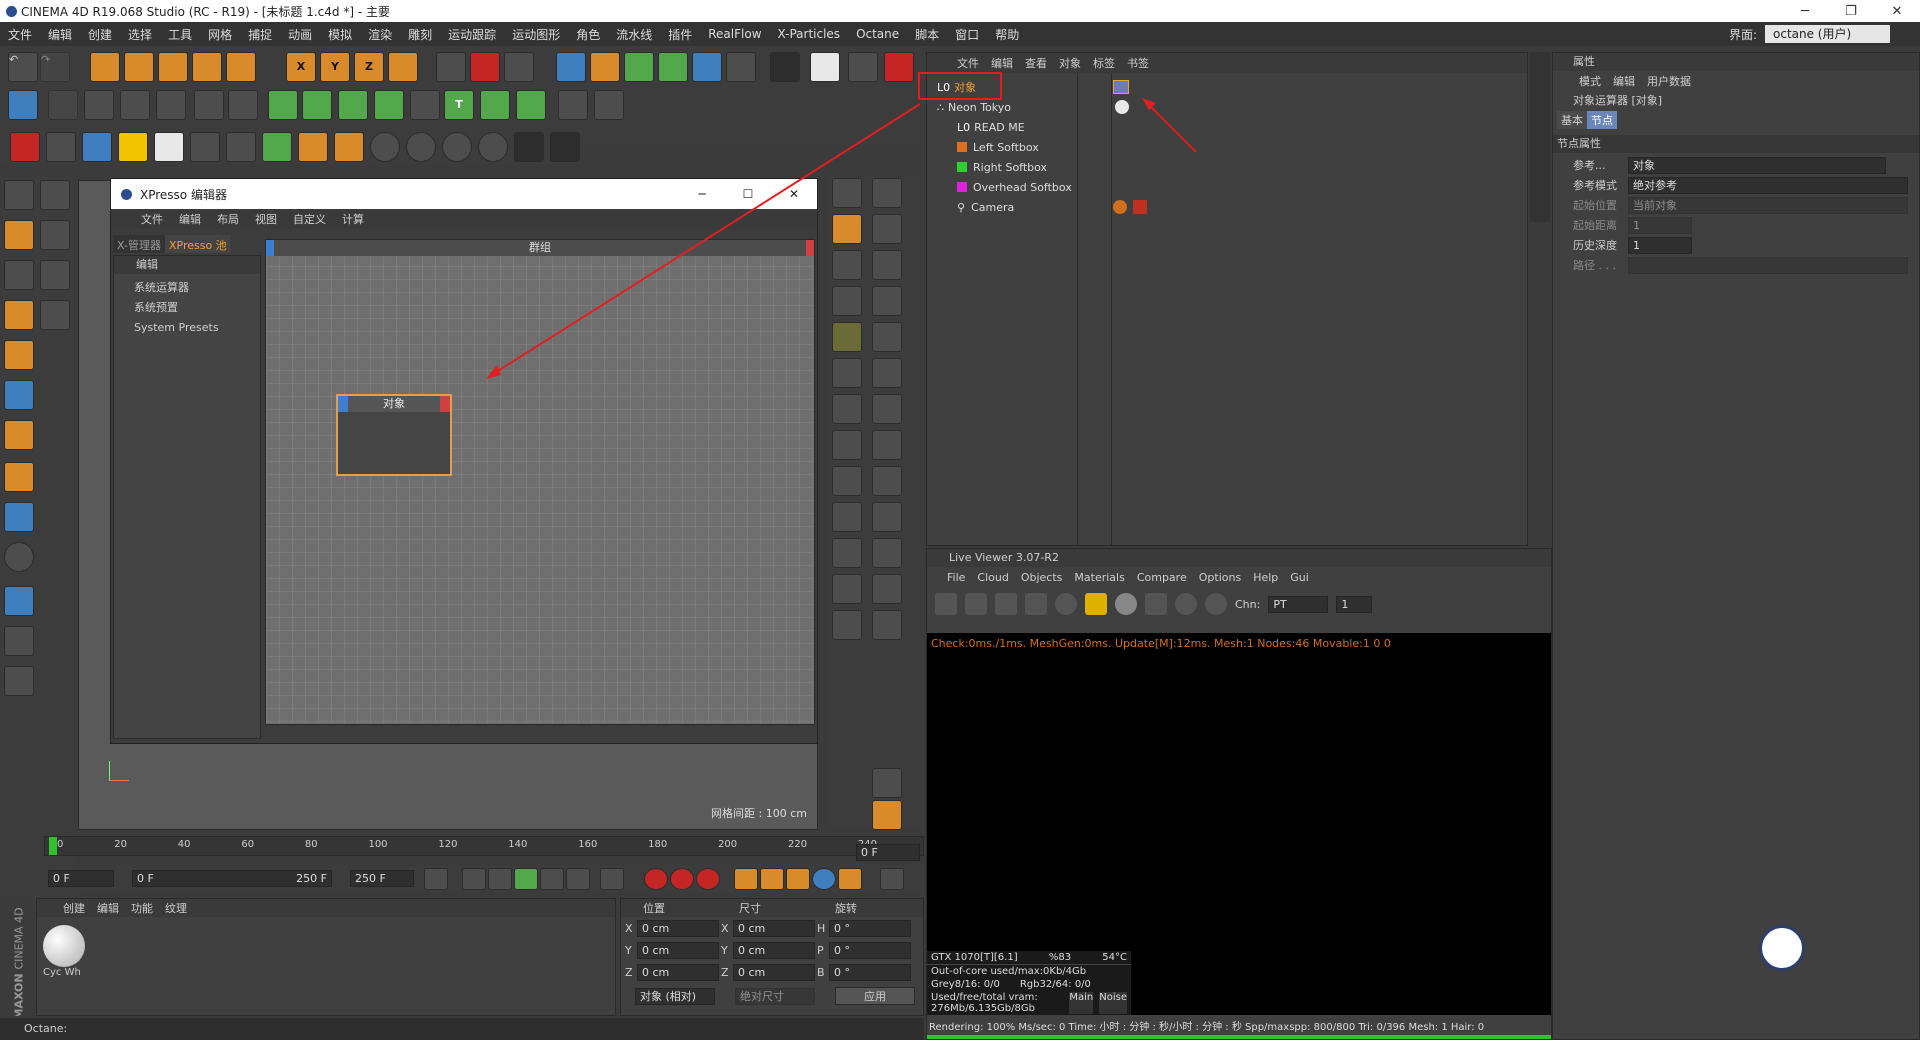 The width and height of the screenshot is (1920, 1040). Describe the element at coordinates (171, 105) in the screenshot. I see `spline-smooth-icon` at that location.